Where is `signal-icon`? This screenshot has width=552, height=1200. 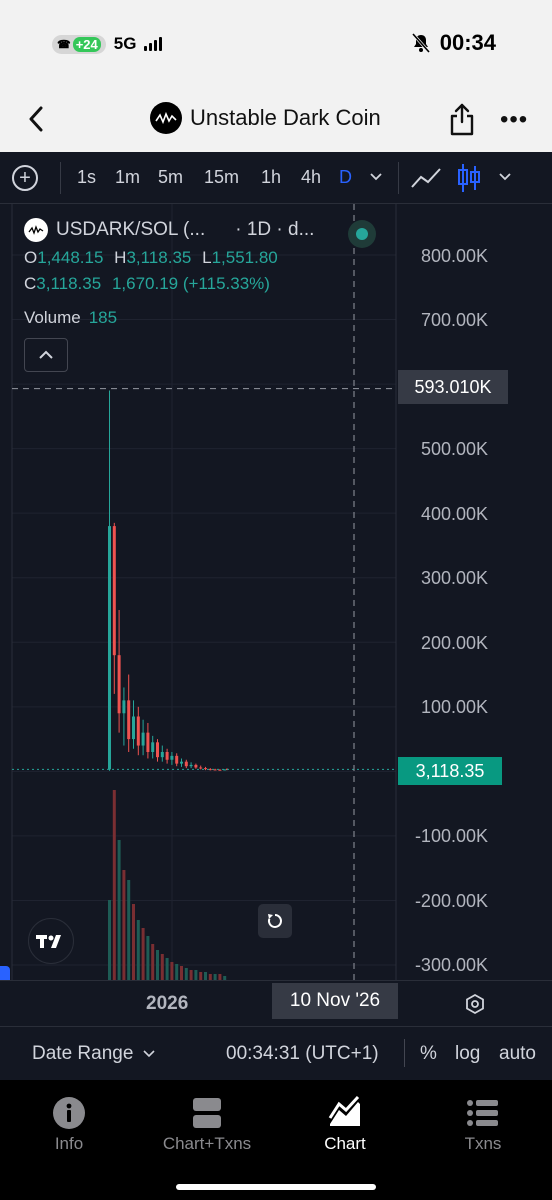 signal-icon is located at coordinates (153, 44).